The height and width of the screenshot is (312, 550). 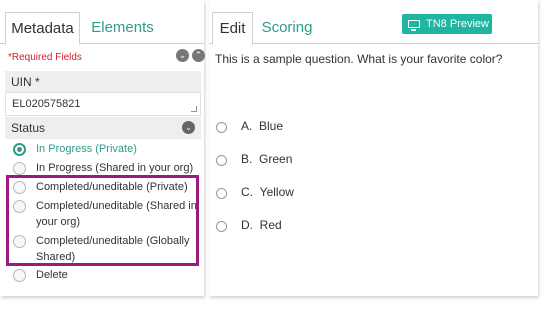 What do you see at coordinates (106, 56) in the screenshot?
I see `required-row: *Required Fields ⌄ ⌃` at bounding box center [106, 56].